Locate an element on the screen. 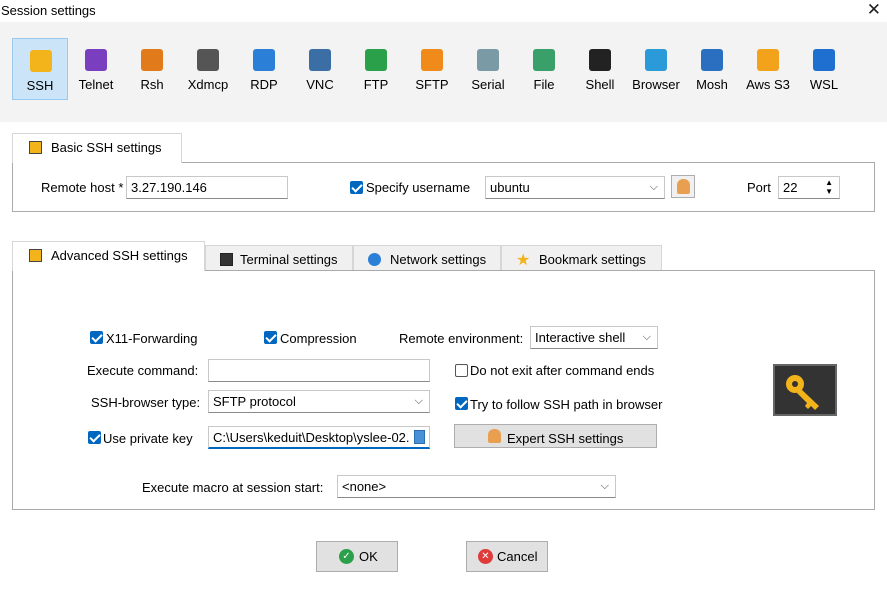 Image resolution: width=887 pixels, height=594 pixels. protocol-ftp: FTP is located at coordinates (376, 69).